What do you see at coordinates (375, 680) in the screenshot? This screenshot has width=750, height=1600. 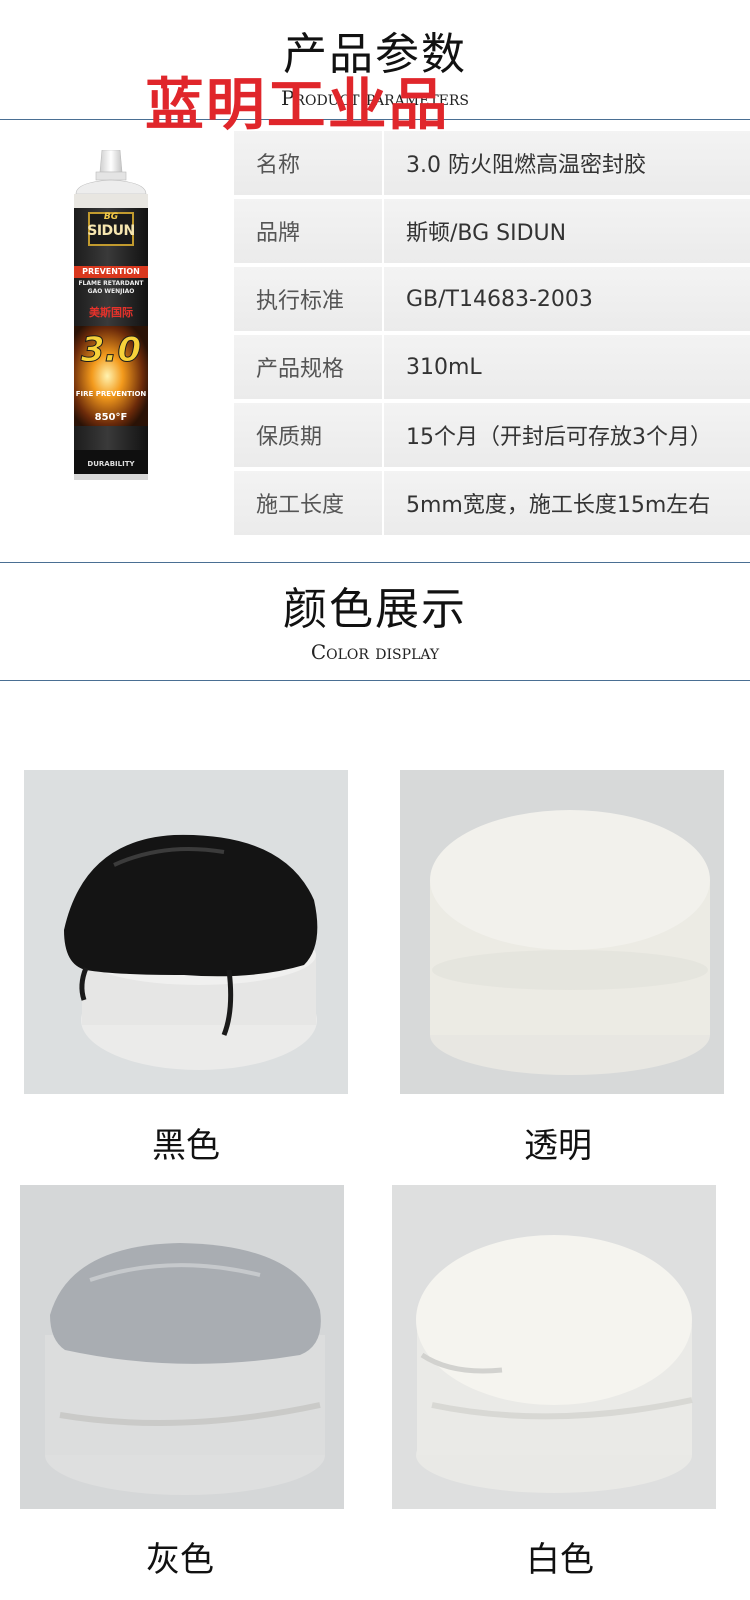 I see `colors-rule` at bounding box center [375, 680].